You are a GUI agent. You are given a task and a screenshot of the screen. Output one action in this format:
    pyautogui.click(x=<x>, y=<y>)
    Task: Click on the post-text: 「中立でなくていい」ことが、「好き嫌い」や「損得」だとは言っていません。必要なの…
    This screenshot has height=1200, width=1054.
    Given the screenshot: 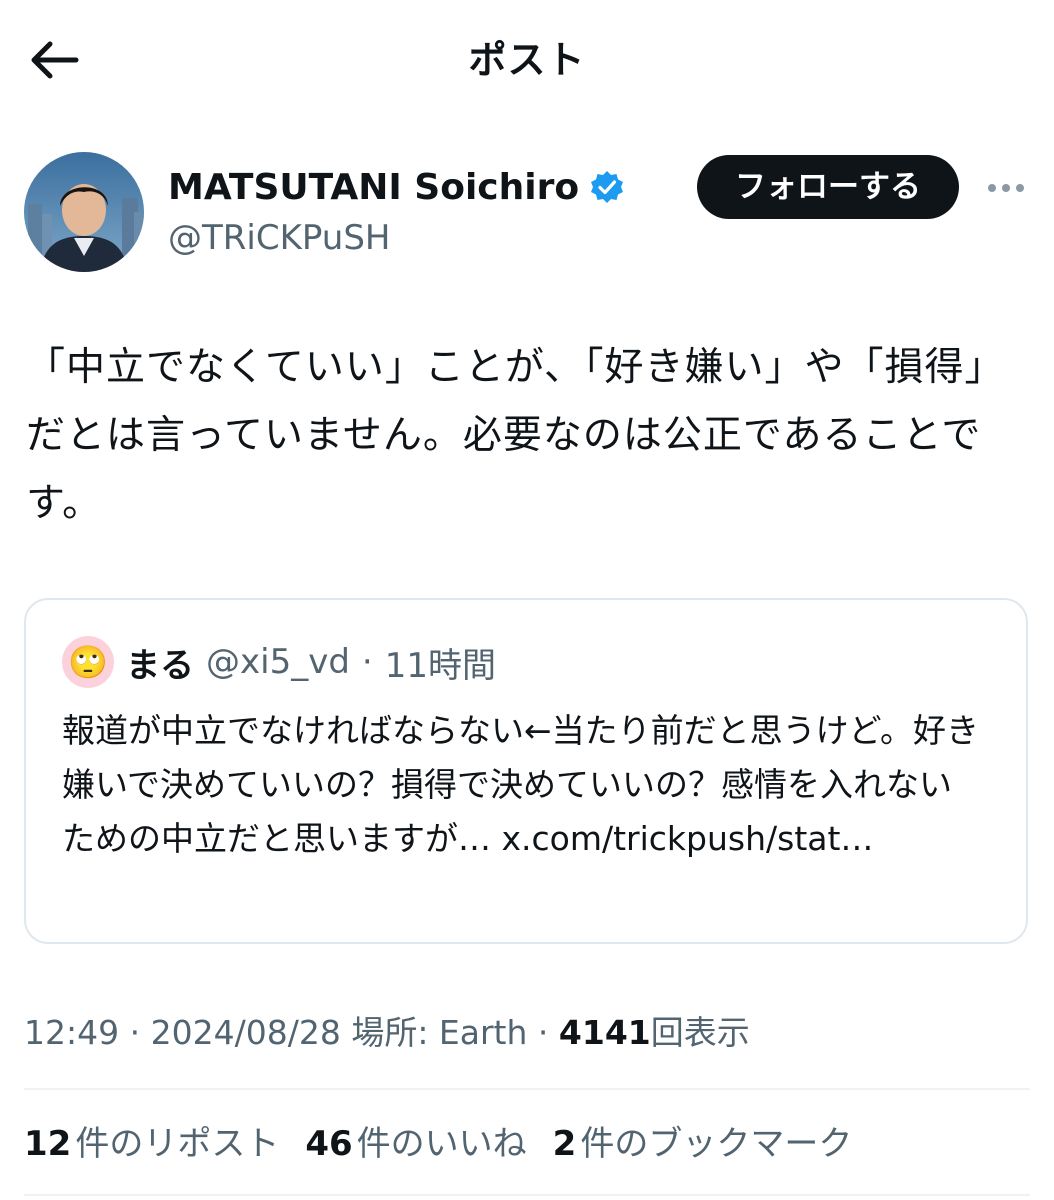 What is the action you would take?
    pyautogui.click(x=515, y=435)
    